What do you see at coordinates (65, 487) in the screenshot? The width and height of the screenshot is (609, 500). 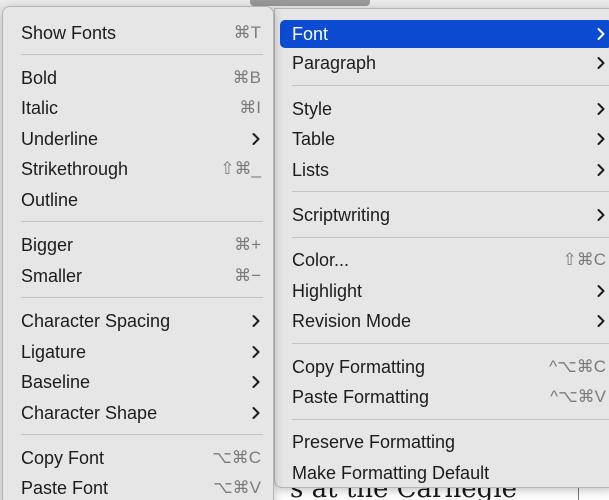 I see `menu-item-label: Paste Font` at bounding box center [65, 487].